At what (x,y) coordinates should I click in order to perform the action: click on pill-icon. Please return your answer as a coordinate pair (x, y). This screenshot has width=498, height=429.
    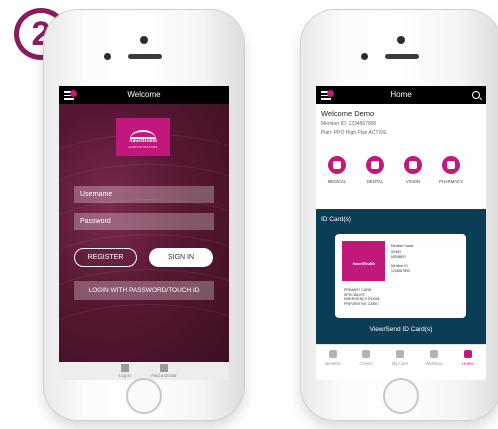
    Looking at the image, I should click on (451, 165).